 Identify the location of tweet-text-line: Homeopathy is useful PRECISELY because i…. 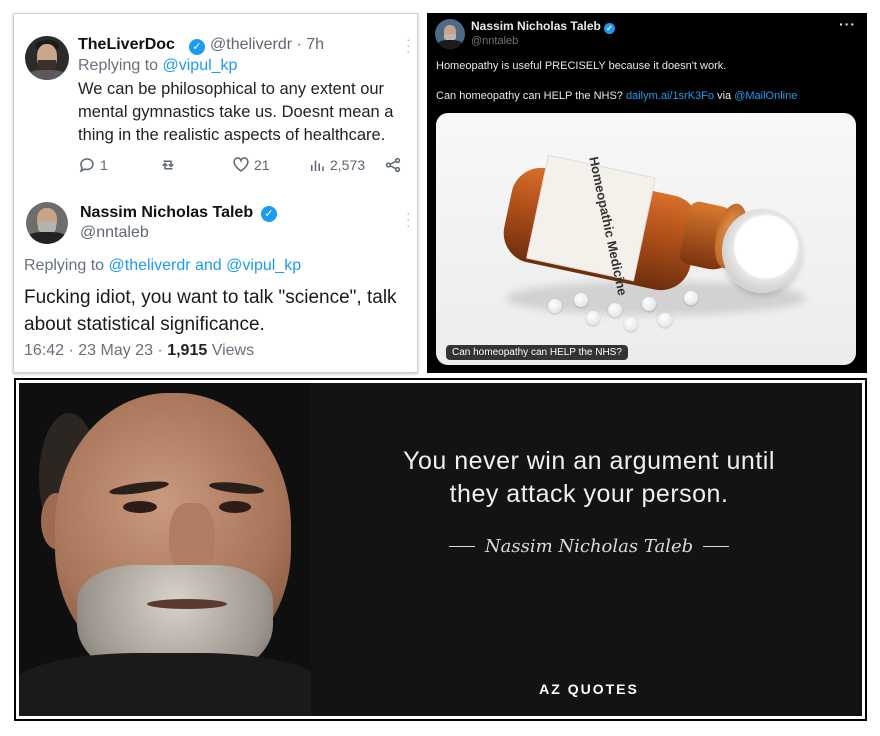
(581, 66).